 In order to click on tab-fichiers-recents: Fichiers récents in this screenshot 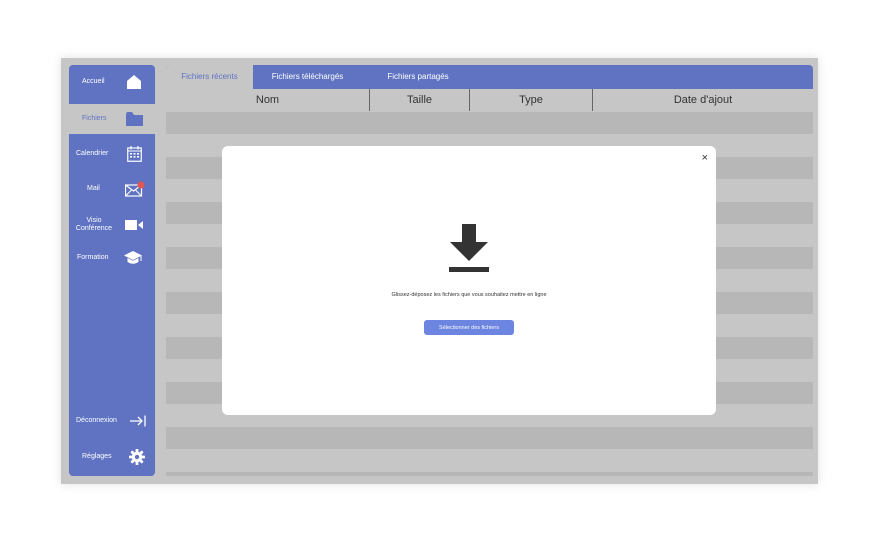, I will do `click(209, 77)`.